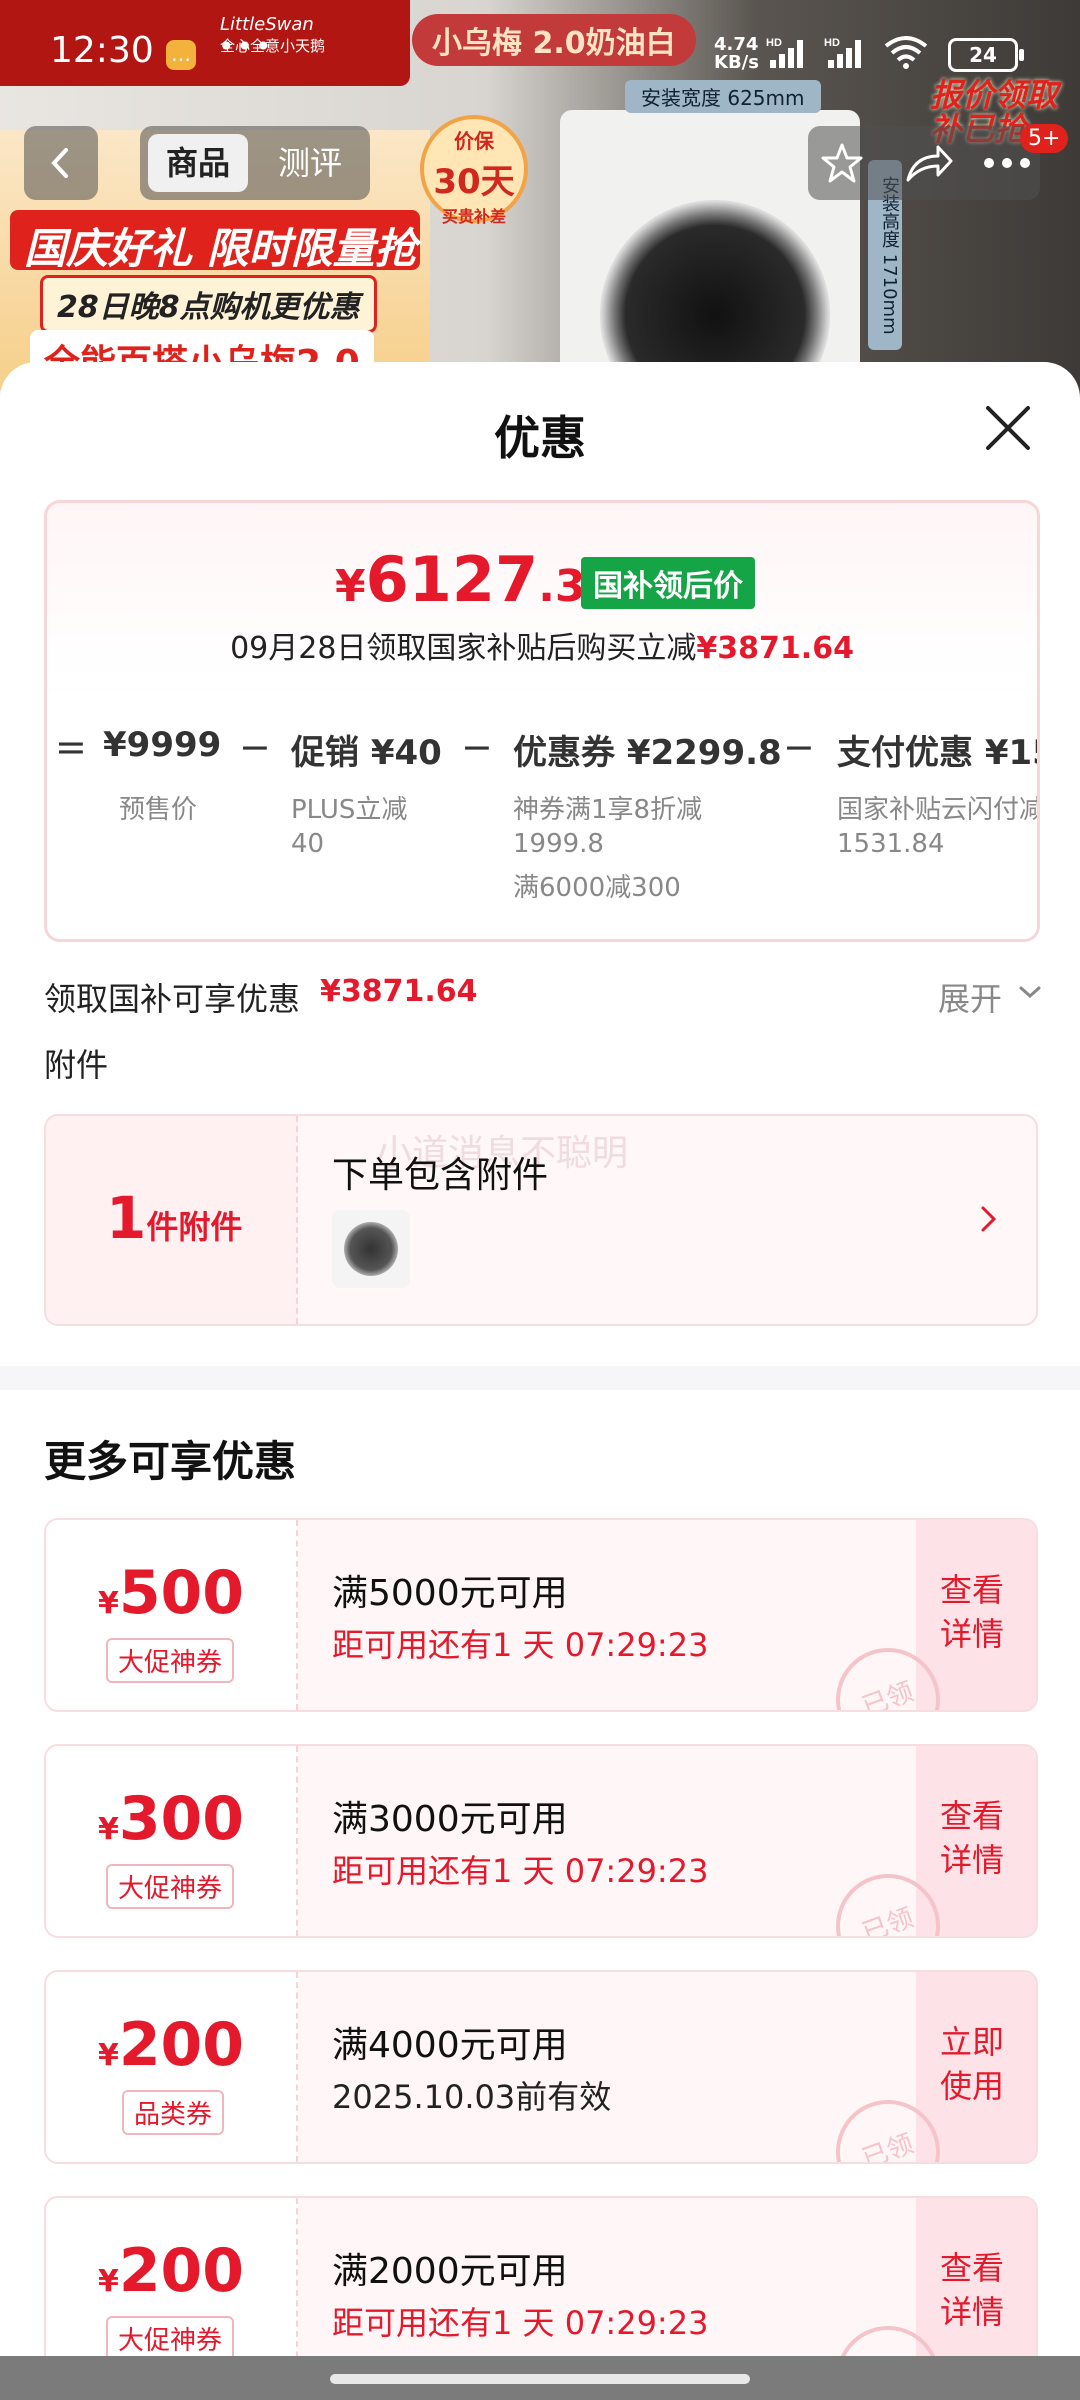  I want to click on accessory-title: 下单包含附件, so click(440, 1175).